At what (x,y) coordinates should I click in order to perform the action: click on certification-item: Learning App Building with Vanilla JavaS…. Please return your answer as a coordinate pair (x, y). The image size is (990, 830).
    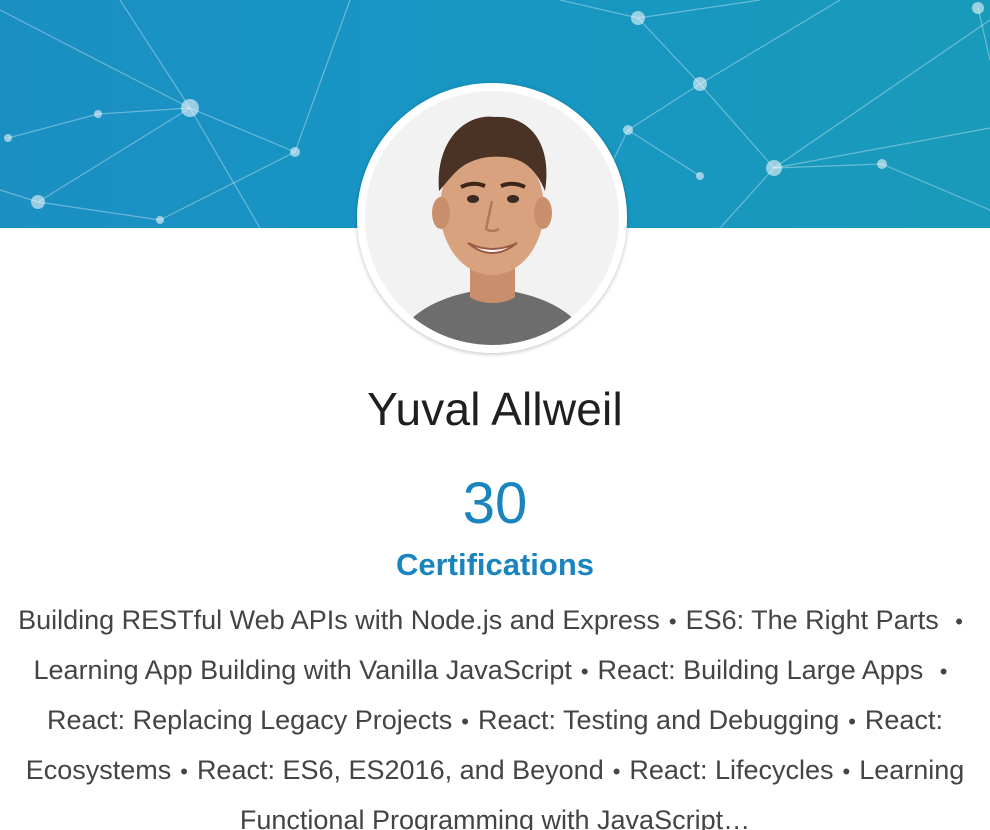
    Looking at the image, I should click on (302, 670).